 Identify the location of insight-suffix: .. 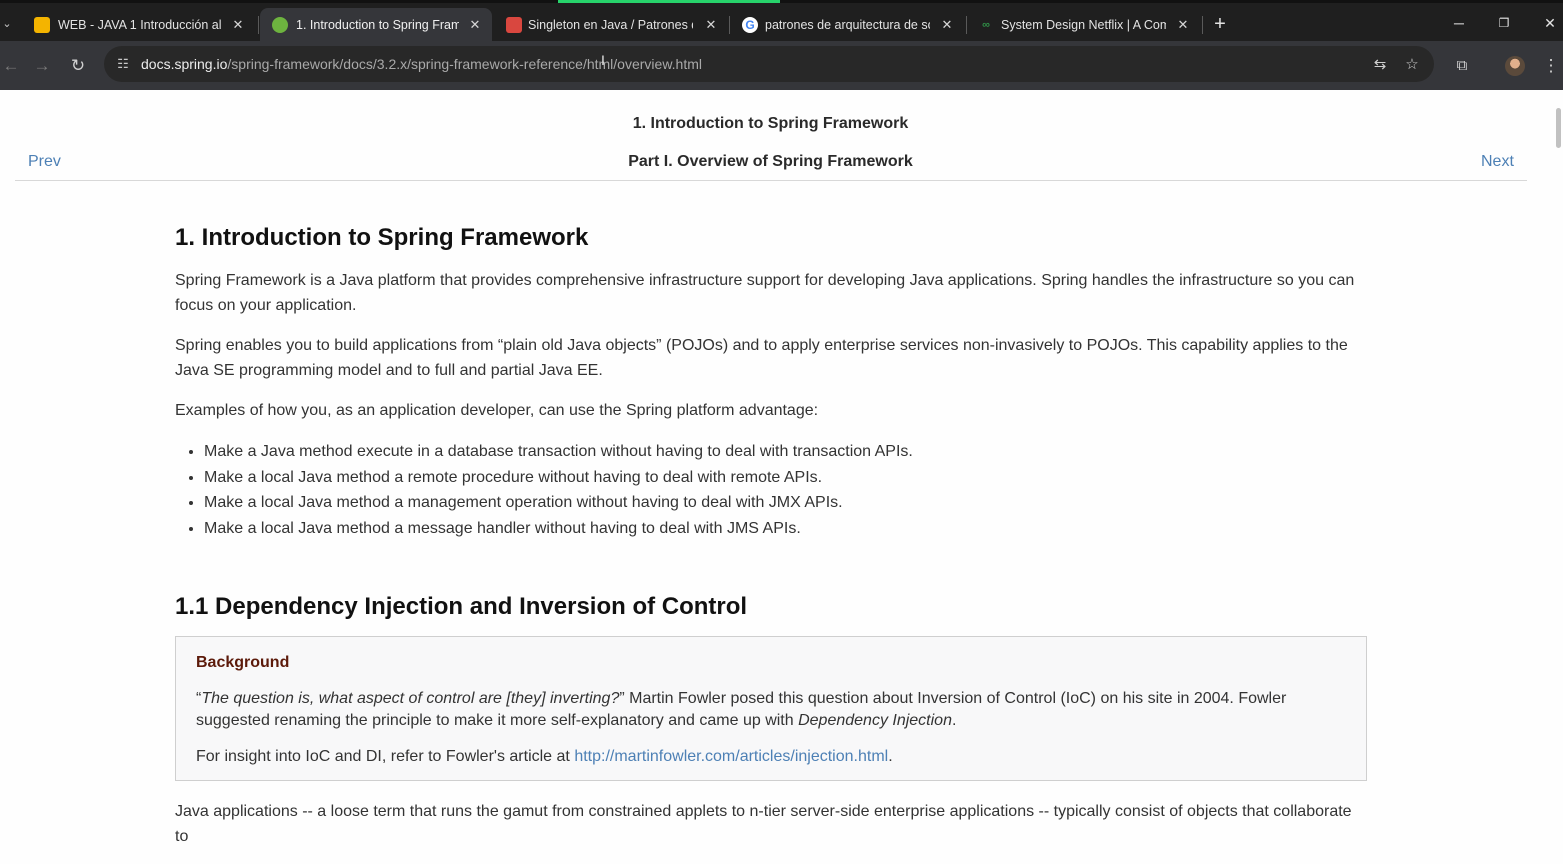
(890, 756).